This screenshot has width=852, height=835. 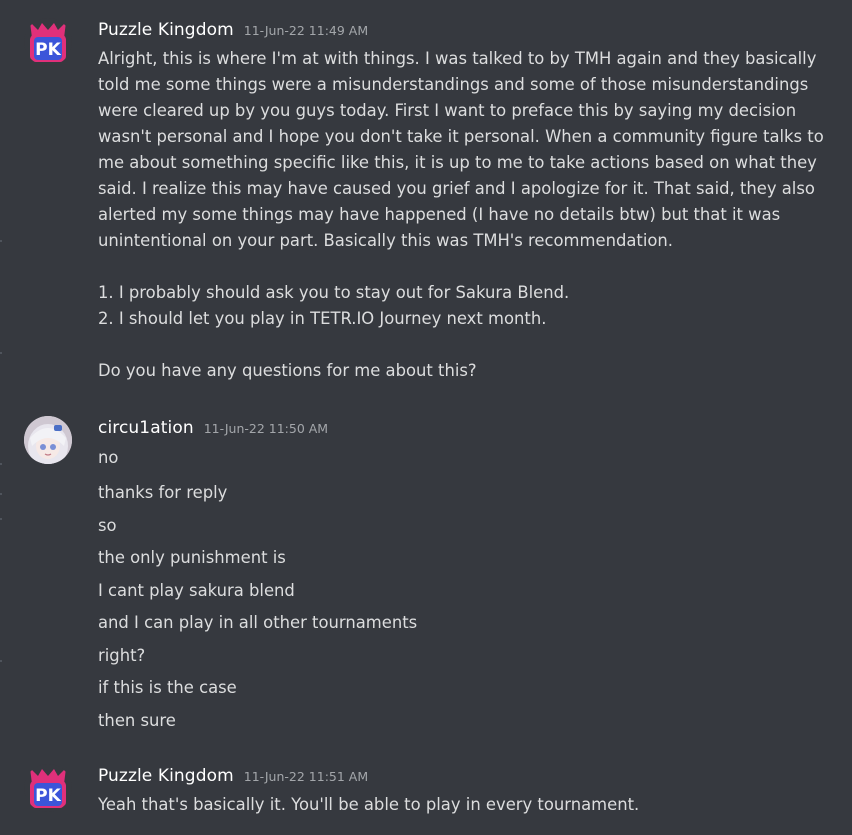 I want to click on message-header: circu1ation 11-Jun-22 11:50 AM, so click(x=213, y=428).